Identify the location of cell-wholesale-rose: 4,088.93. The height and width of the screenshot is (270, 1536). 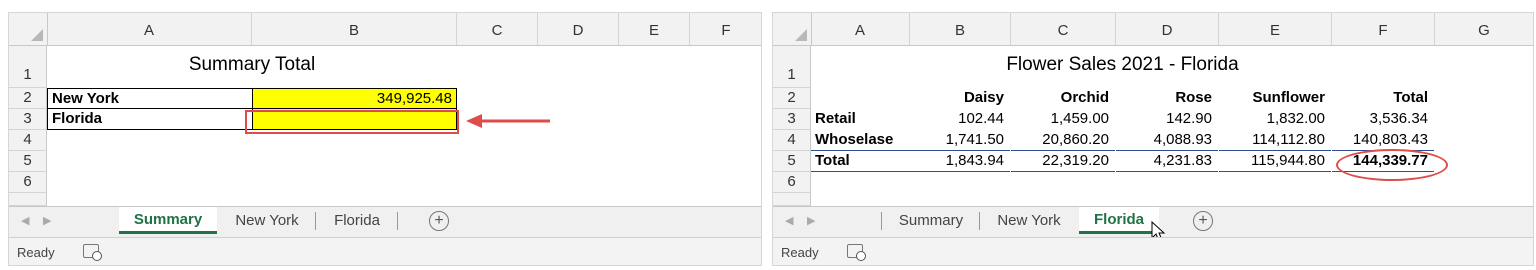
(1167, 140).